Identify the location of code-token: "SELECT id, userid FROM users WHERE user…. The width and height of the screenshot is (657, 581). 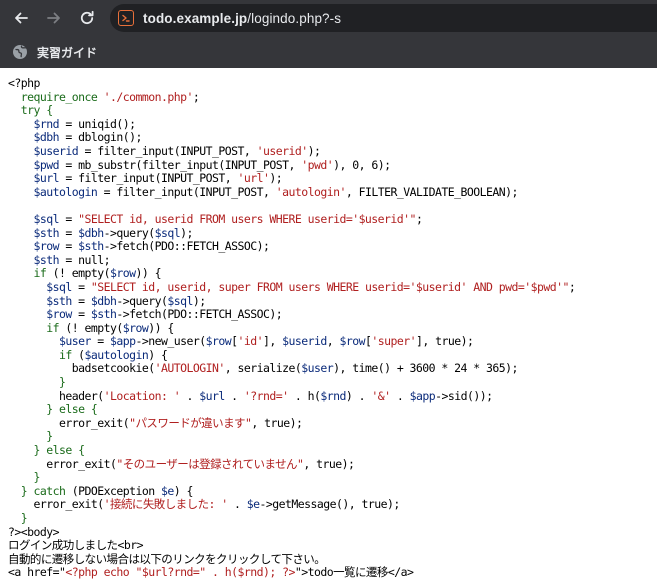
(247, 218).